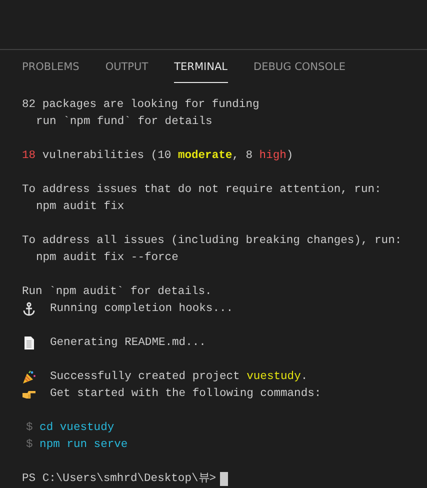  Describe the element at coordinates (141, 105) in the screenshot. I see `terminal-line: 82 packages are looking for funding` at that location.